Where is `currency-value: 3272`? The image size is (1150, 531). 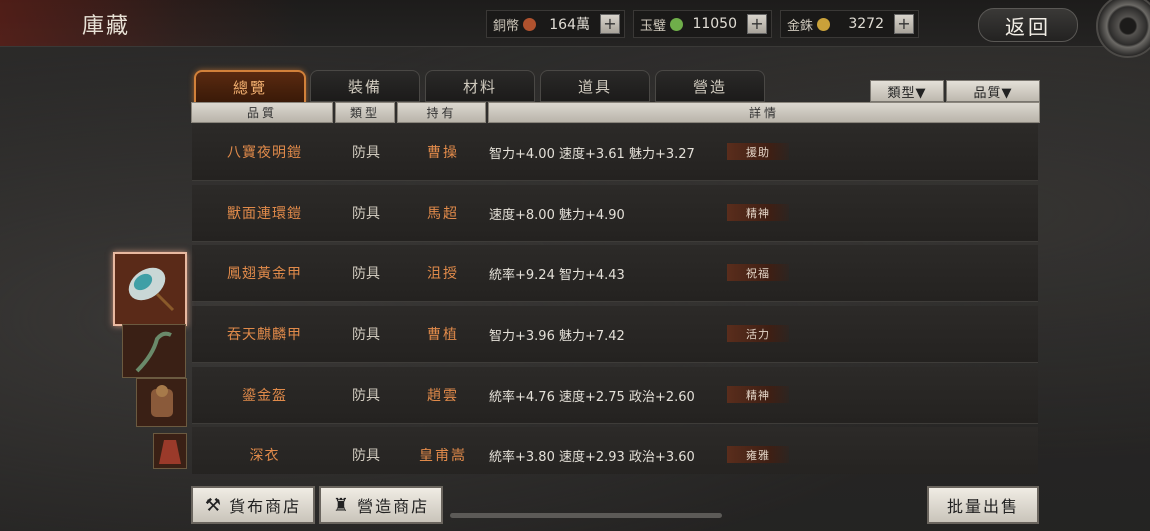
currency-value: 3272 is located at coordinates (866, 24).